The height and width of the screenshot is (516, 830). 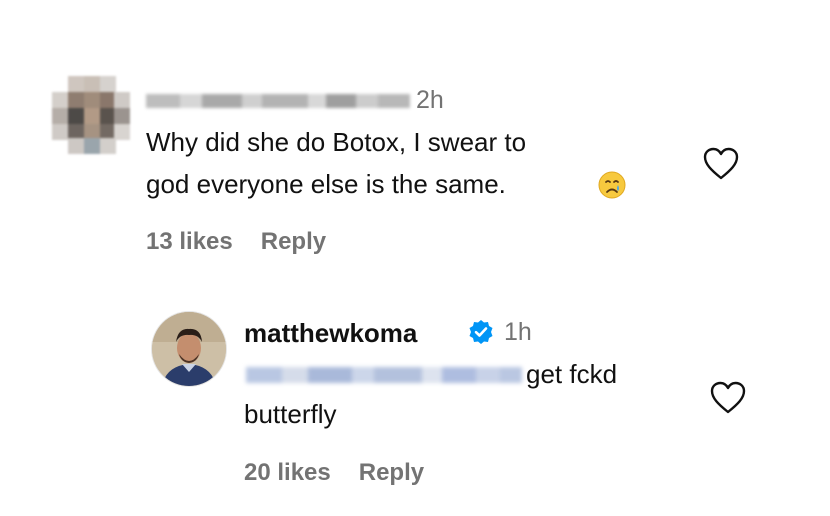 I want to click on mention-redacted, so click(x=384, y=375).